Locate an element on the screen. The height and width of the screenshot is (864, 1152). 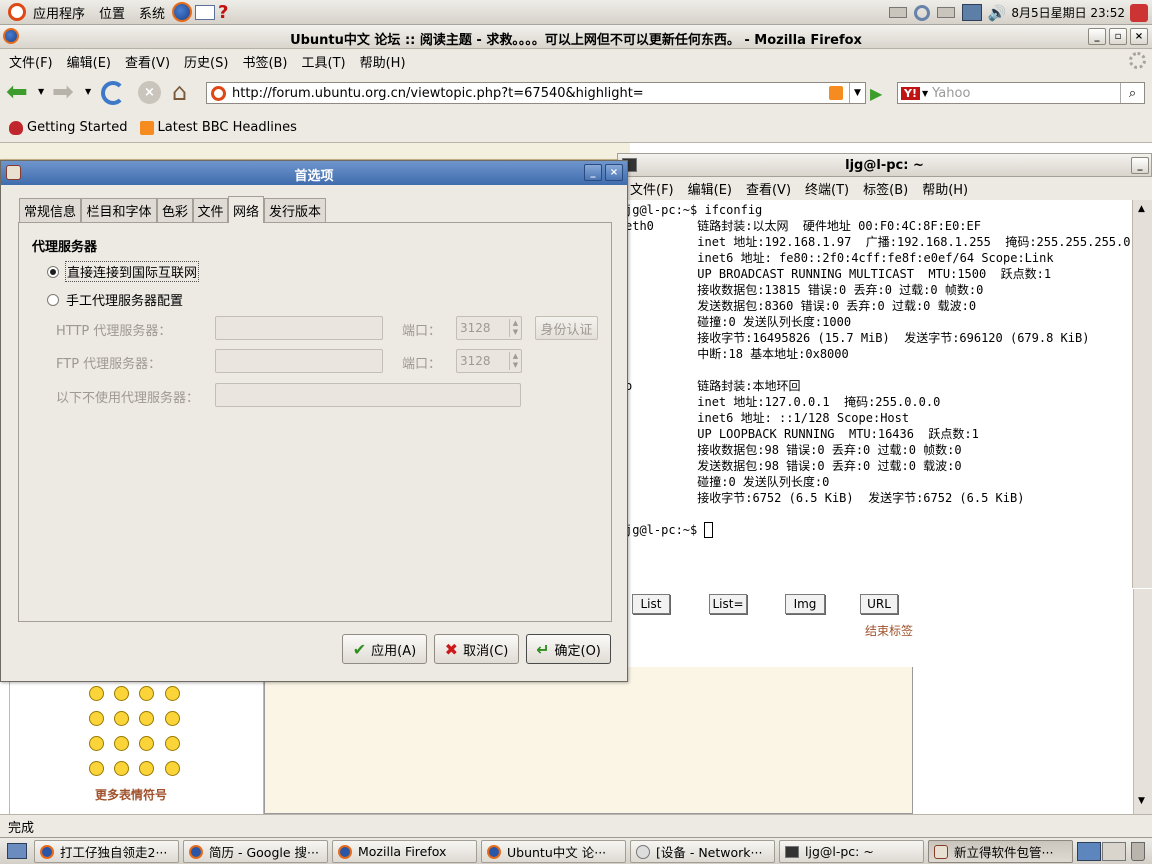
menu-history: 历史(S) is located at coordinates (206, 61).